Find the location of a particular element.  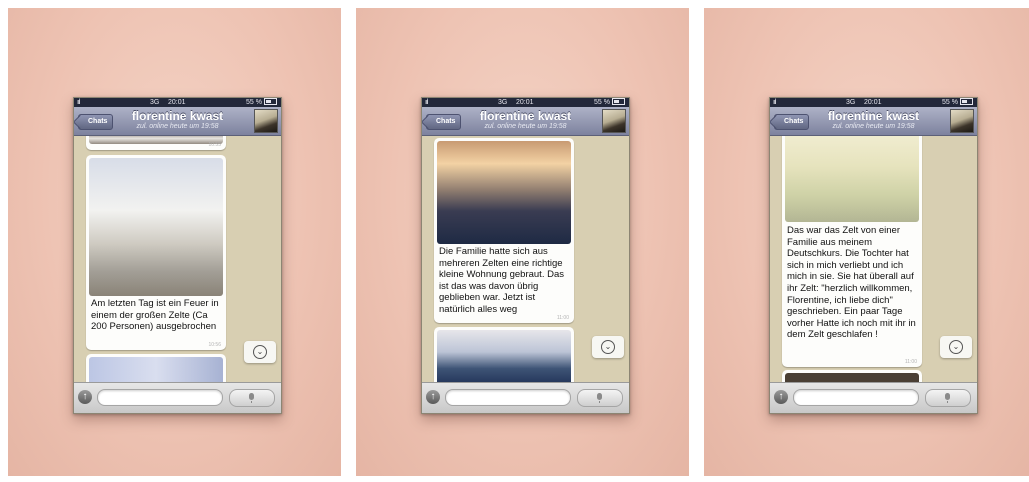

message-image-bubble: 10:55 is located at coordinates (156, 143).